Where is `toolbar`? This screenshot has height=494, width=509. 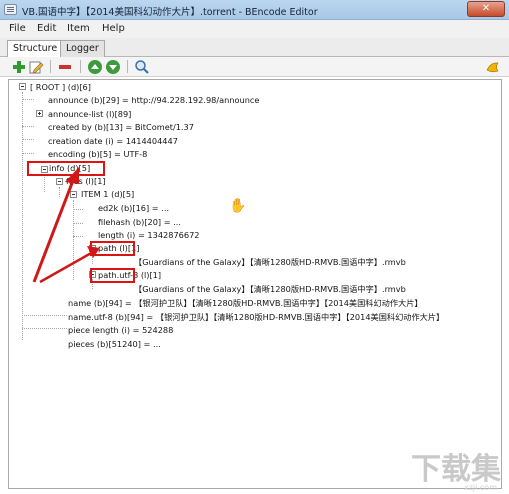 toolbar is located at coordinates (254, 67).